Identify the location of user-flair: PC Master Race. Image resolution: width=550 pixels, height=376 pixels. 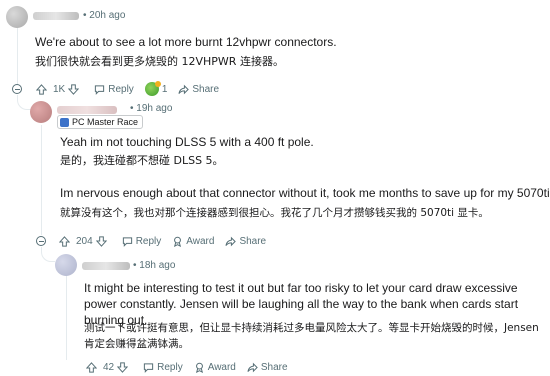
(100, 122).